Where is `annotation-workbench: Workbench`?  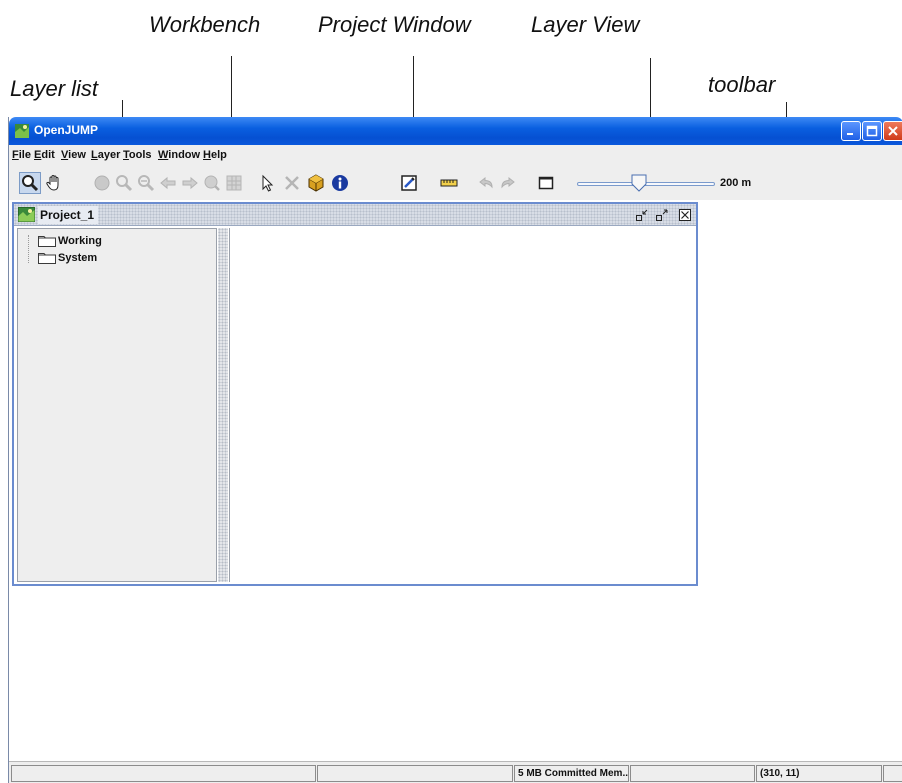 annotation-workbench: Workbench is located at coordinates (205, 24).